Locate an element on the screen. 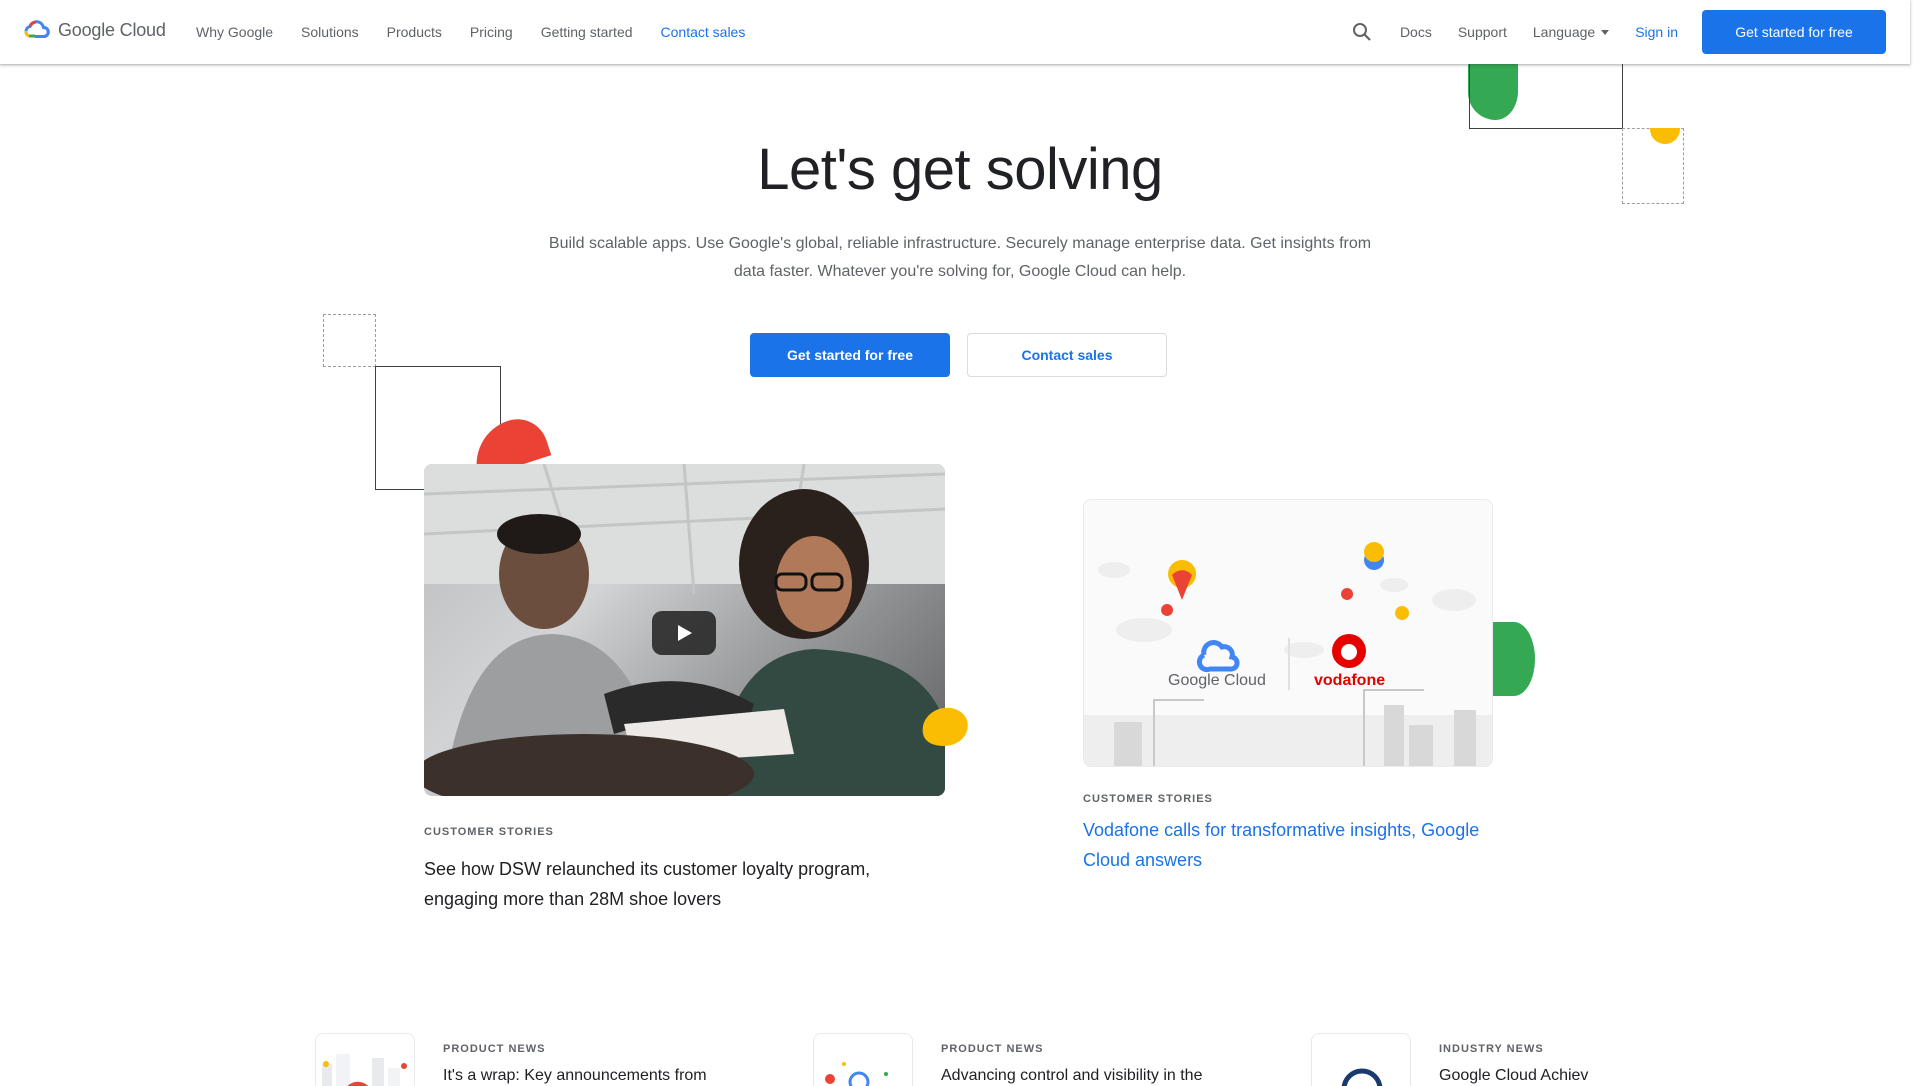  google-cloud-logo: Google Cloud is located at coordinates (95, 30).